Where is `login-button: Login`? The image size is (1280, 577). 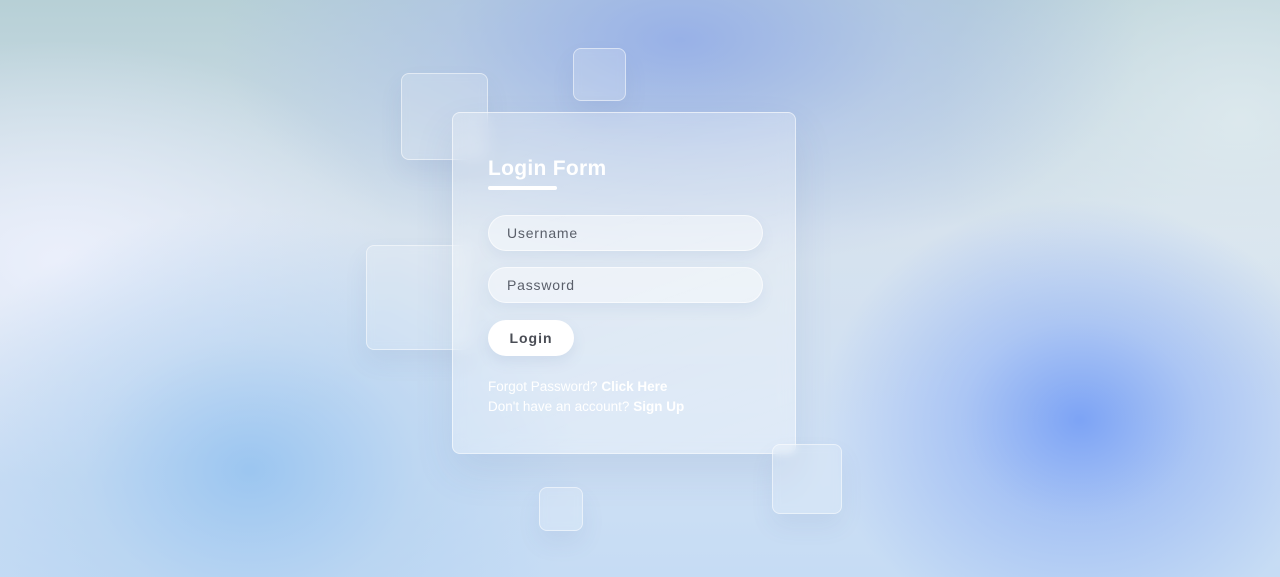 login-button: Login is located at coordinates (531, 338).